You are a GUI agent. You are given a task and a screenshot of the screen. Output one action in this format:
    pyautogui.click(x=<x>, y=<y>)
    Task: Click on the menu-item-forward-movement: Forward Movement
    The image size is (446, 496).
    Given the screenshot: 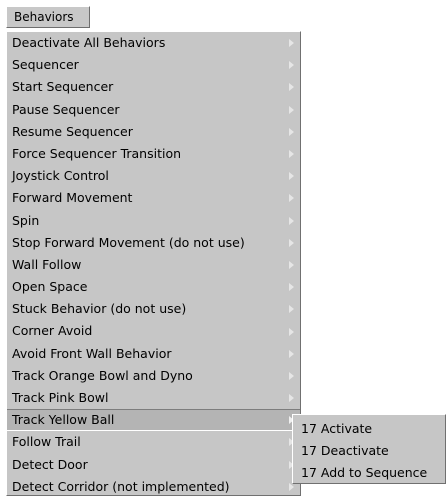 What is the action you would take?
    pyautogui.click(x=153, y=198)
    